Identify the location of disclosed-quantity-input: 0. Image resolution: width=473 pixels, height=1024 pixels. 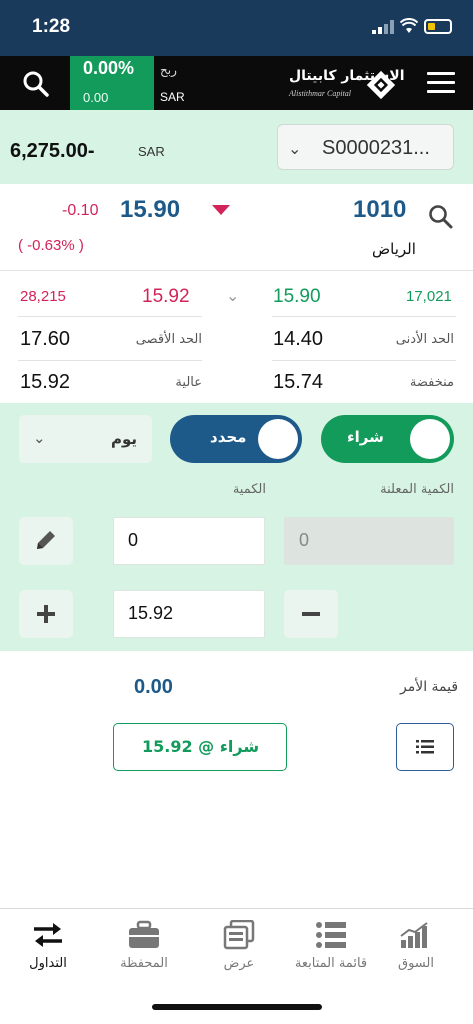
(369, 541).